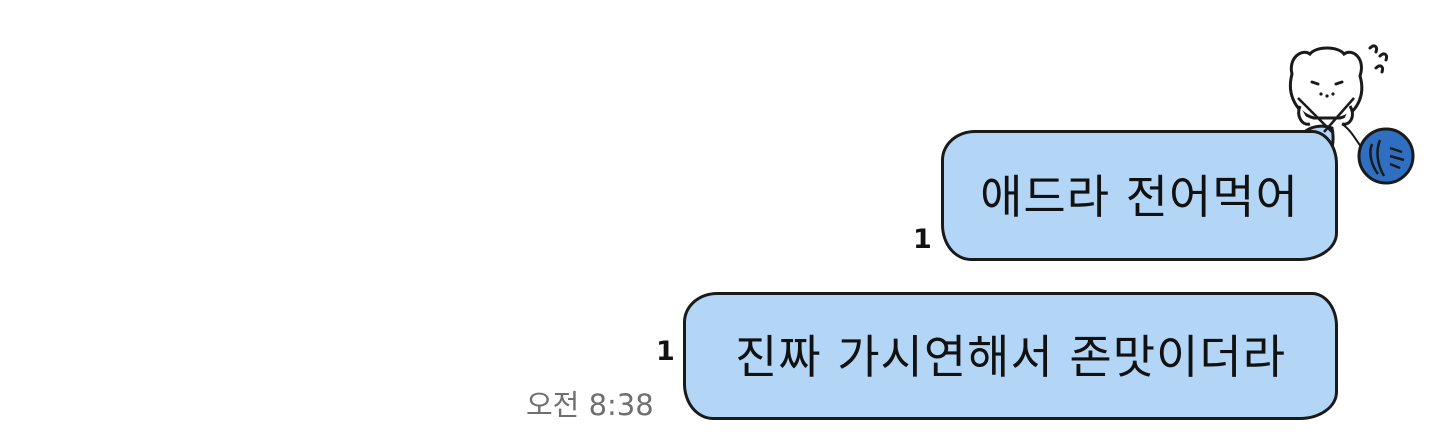 The width and height of the screenshot is (1440, 445). I want to click on message-text: 애드라 전어먹어, so click(1139, 196).